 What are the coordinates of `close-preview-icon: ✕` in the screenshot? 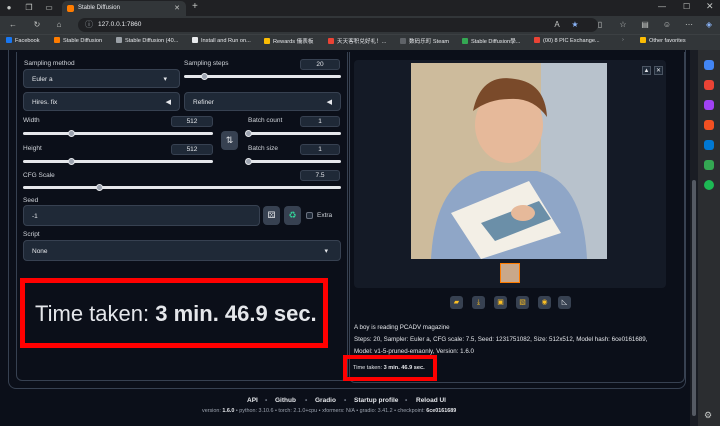 It's located at (658, 70).